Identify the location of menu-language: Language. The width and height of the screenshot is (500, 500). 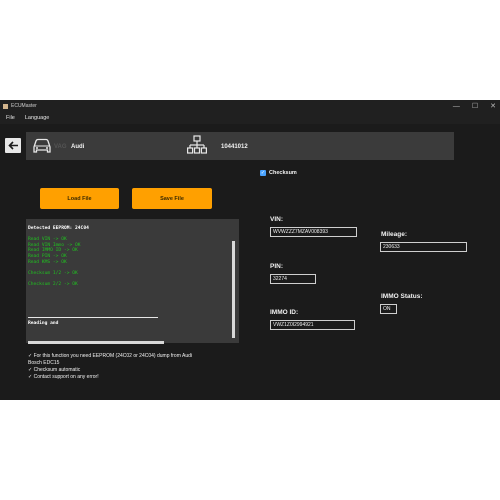
(37, 118).